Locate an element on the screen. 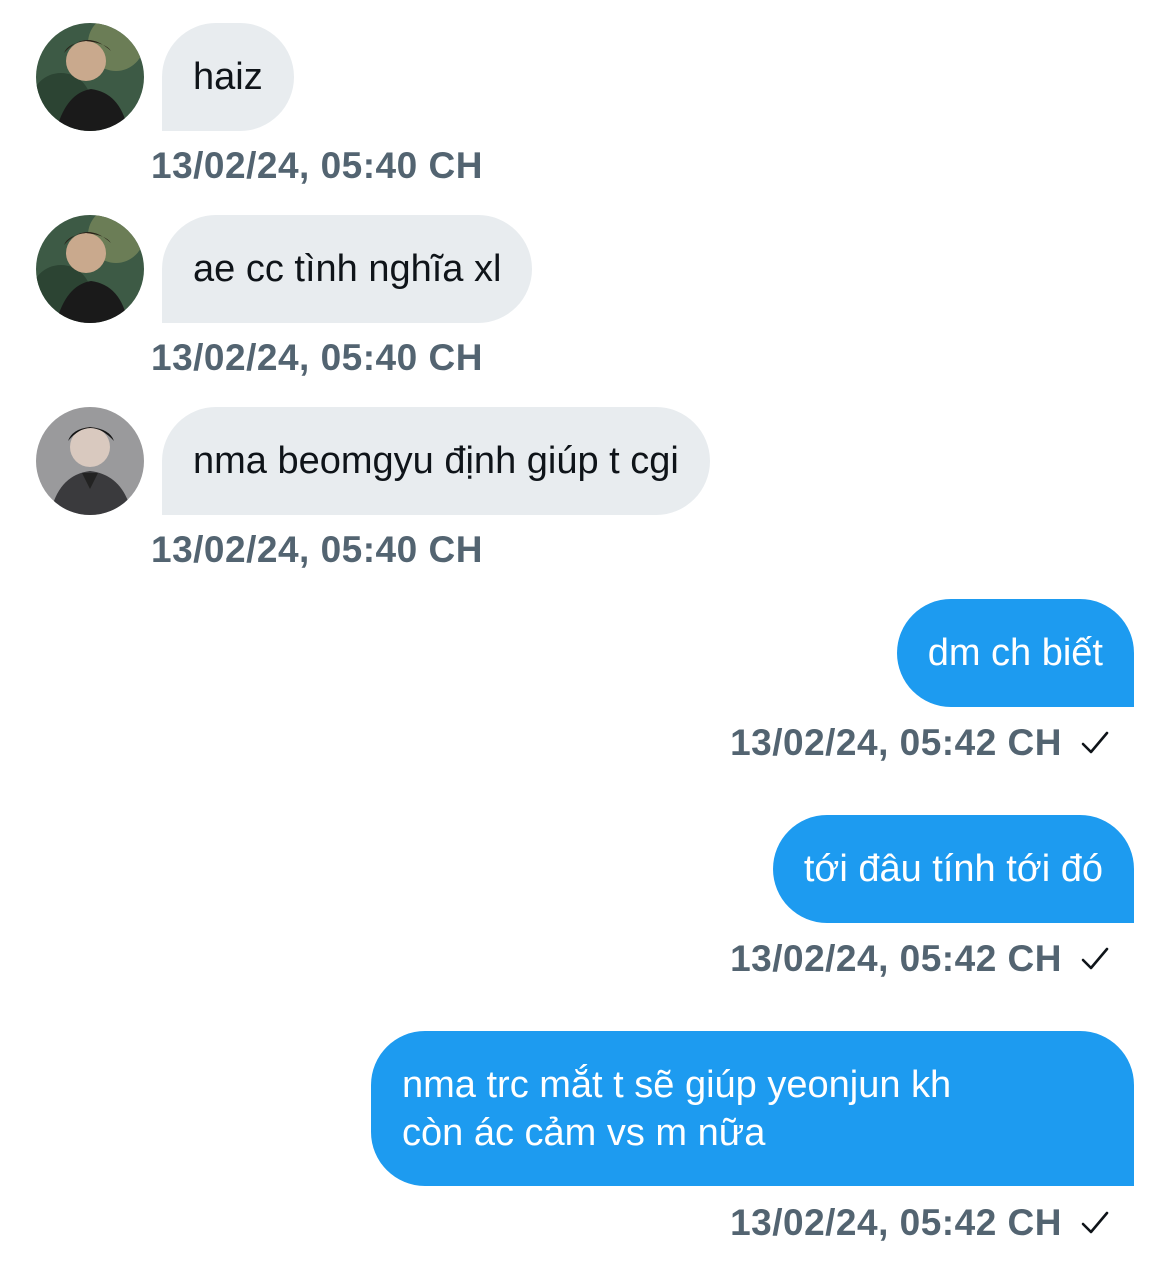 The image size is (1170, 1273). outgoing-message-bubble: tới đâu tính tới đó is located at coordinates (953, 869).